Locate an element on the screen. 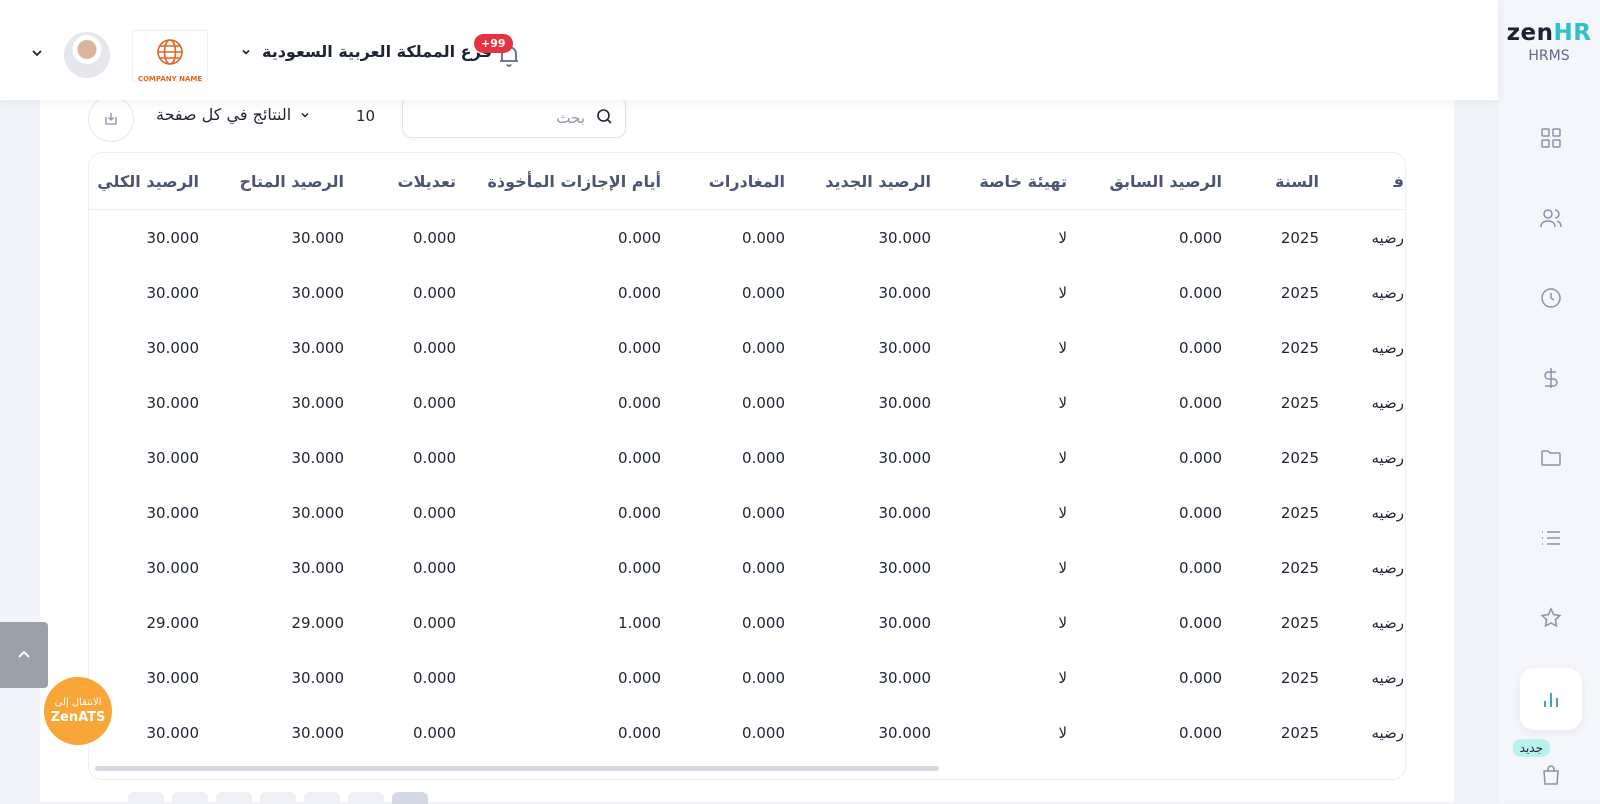  notification-count-badge: +99 is located at coordinates (493, 43).